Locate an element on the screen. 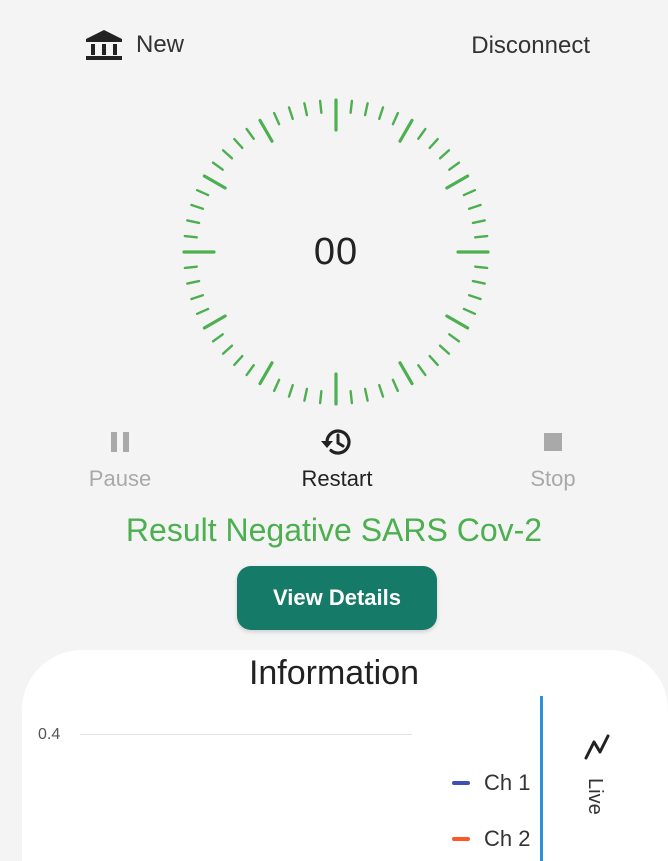 The image size is (668, 861). chart-gridline is located at coordinates (246, 734).